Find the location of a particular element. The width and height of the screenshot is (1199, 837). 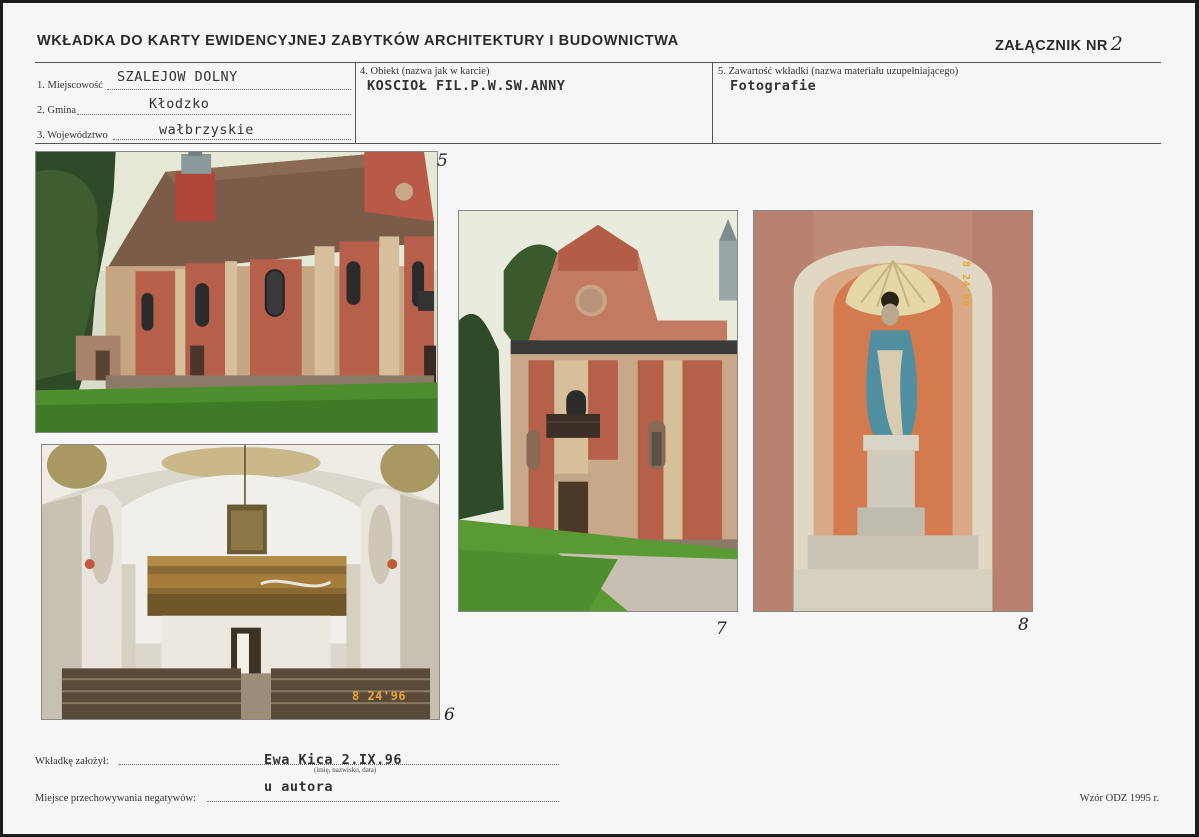

header-bottom-rule is located at coordinates (598, 143).